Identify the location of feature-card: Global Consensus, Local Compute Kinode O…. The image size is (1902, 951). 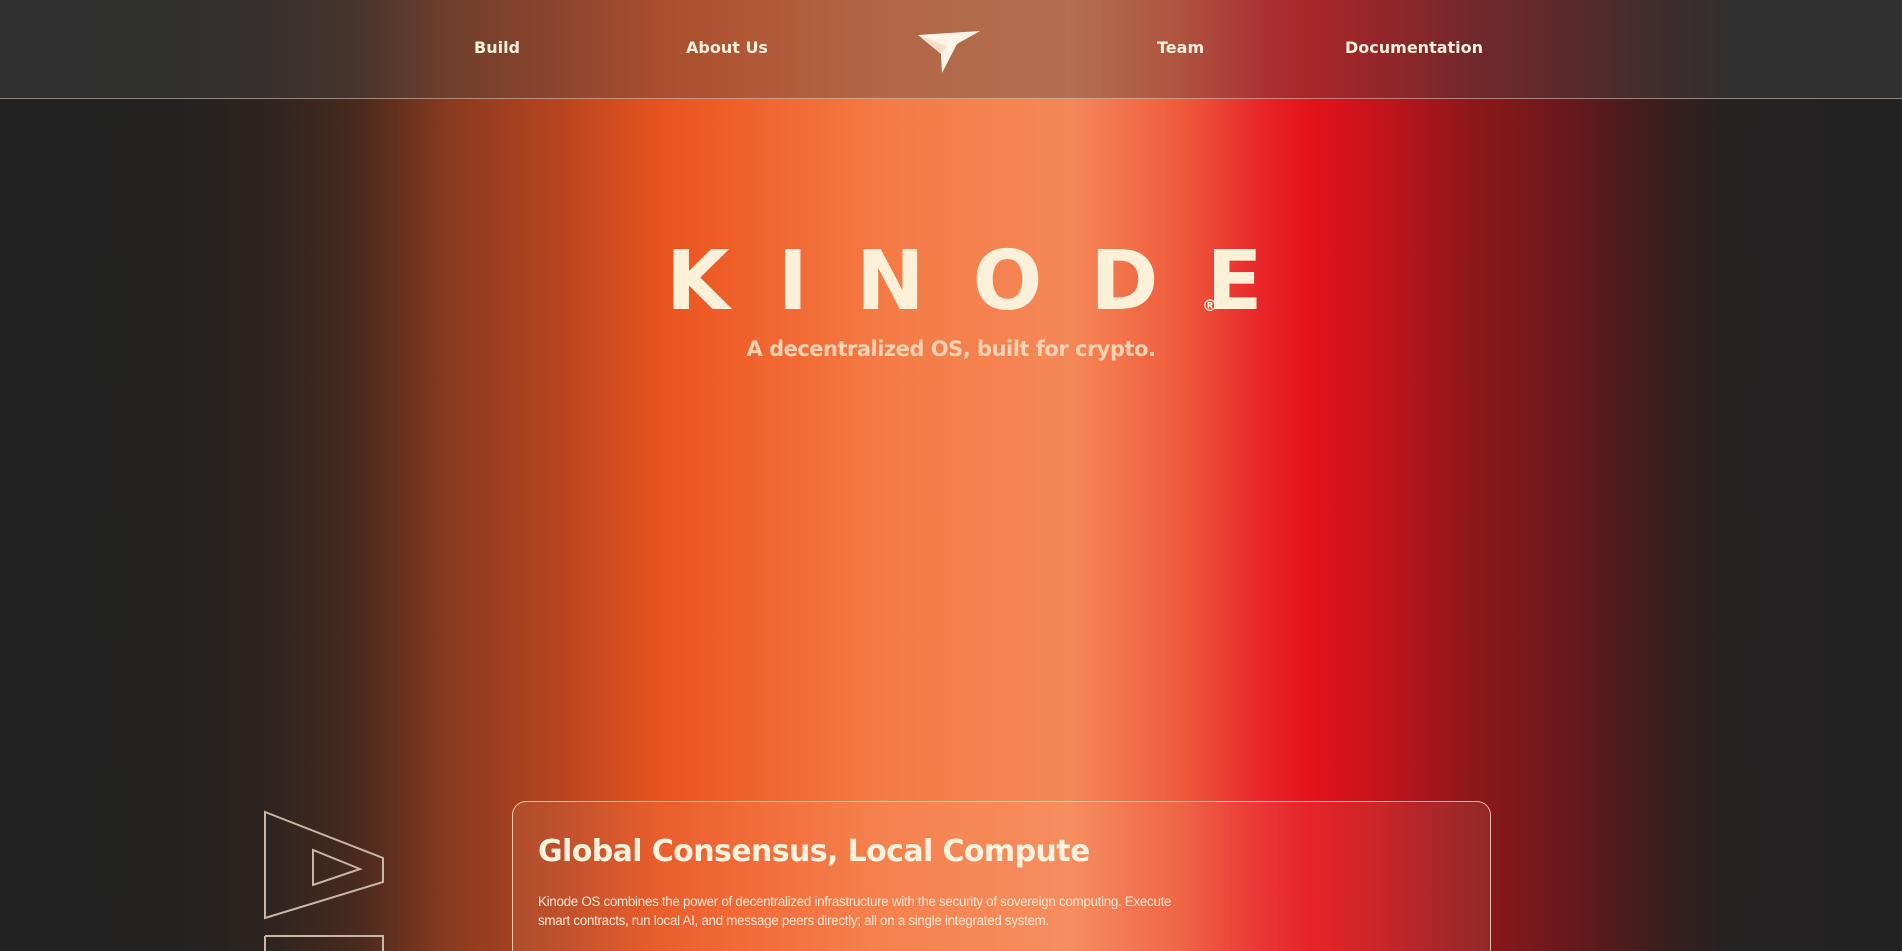
(1001, 876).